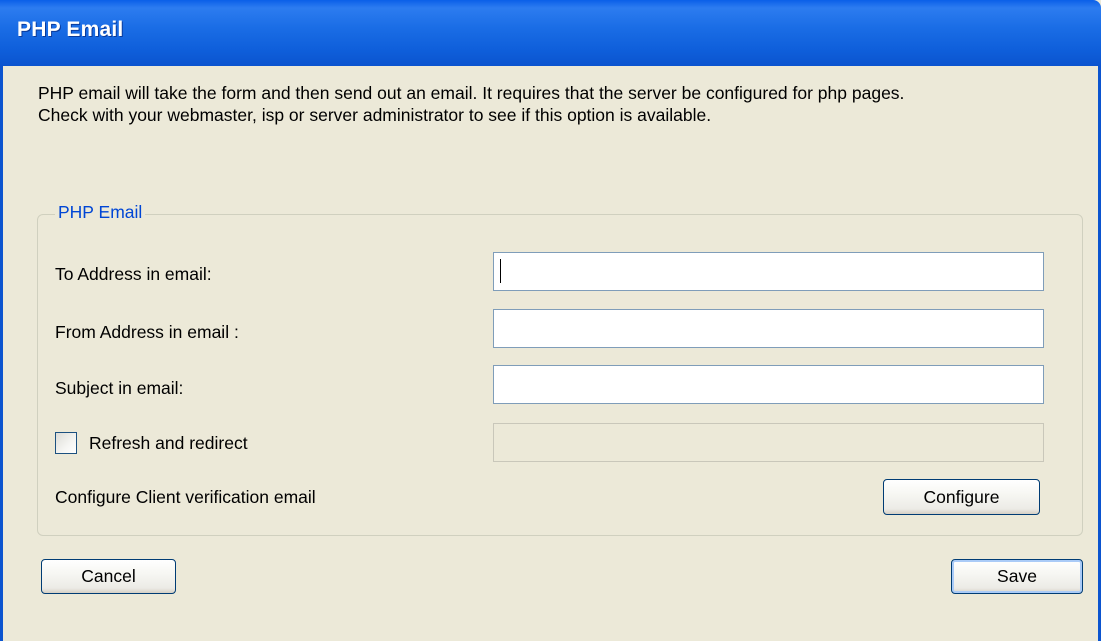  What do you see at coordinates (133, 274) in the screenshot?
I see `to-address-label: To Address in email:` at bounding box center [133, 274].